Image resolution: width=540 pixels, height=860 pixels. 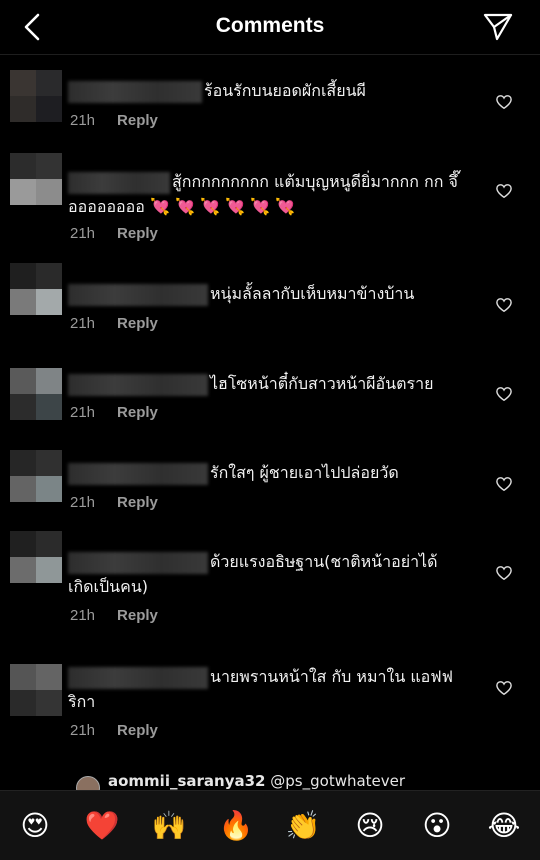 I want to click on paper-plane-icon, so click(x=498, y=27).